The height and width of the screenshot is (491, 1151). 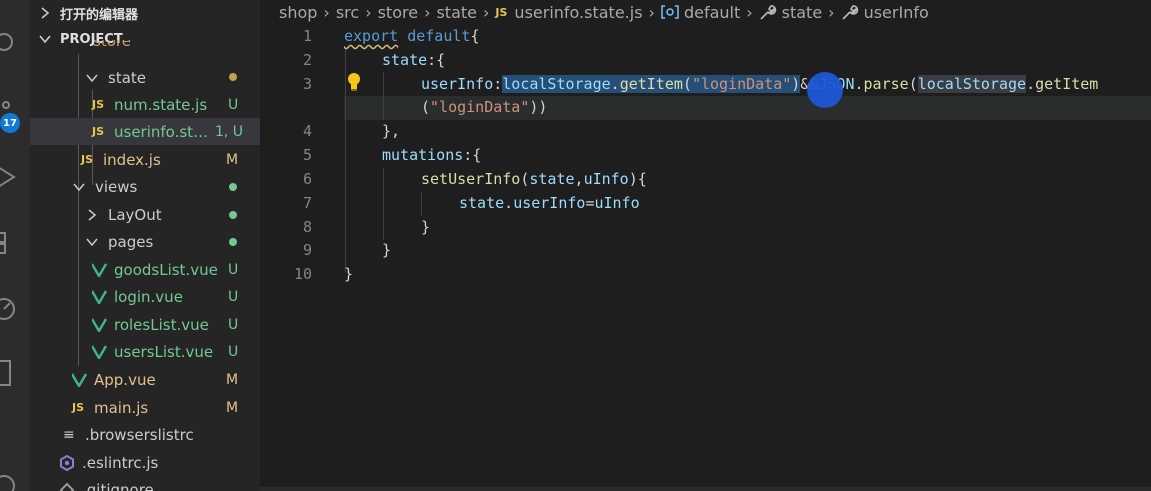 What do you see at coordinates (145, 324) in the screenshot?
I see `tree-file-roleslist: rolesList.vue U` at bounding box center [145, 324].